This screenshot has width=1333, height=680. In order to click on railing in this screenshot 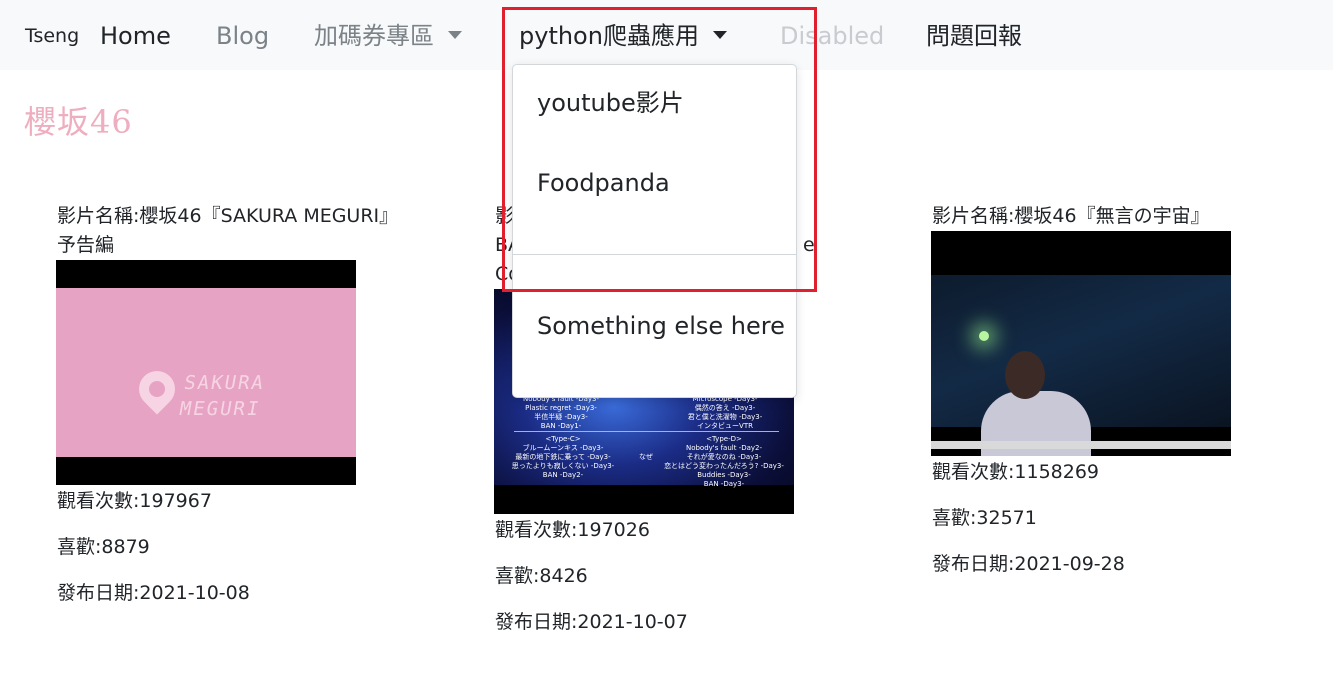, I will do `click(1081, 445)`.